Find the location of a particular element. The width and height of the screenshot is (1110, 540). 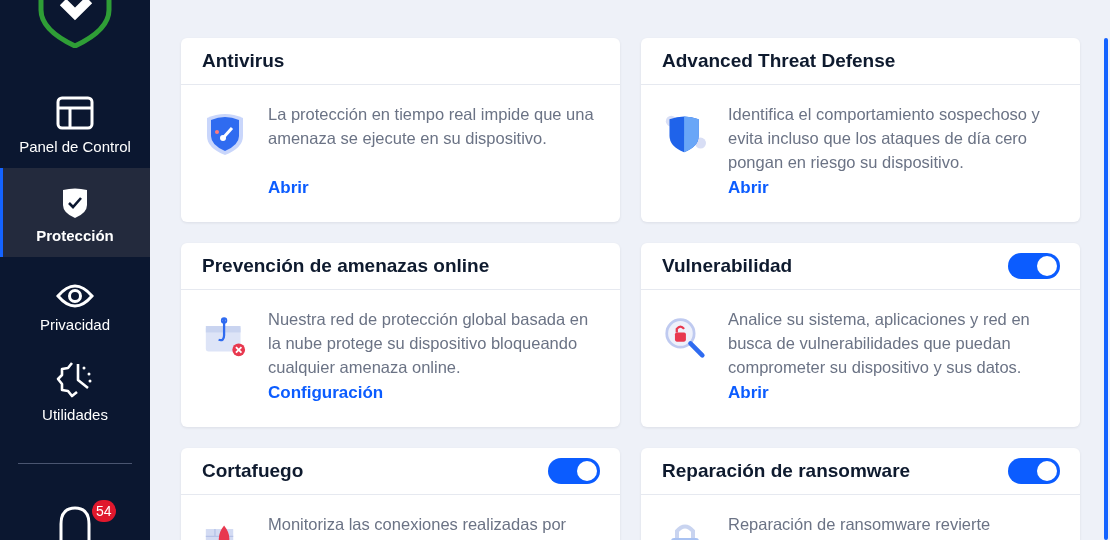

shield-check-icon is located at coordinates (75, 203).